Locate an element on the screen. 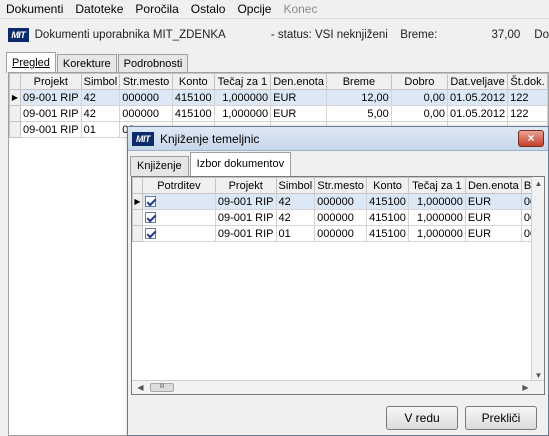  dialog-tabs: Knjiženje Izbor dokumentov is located at coordinates (211, 163).